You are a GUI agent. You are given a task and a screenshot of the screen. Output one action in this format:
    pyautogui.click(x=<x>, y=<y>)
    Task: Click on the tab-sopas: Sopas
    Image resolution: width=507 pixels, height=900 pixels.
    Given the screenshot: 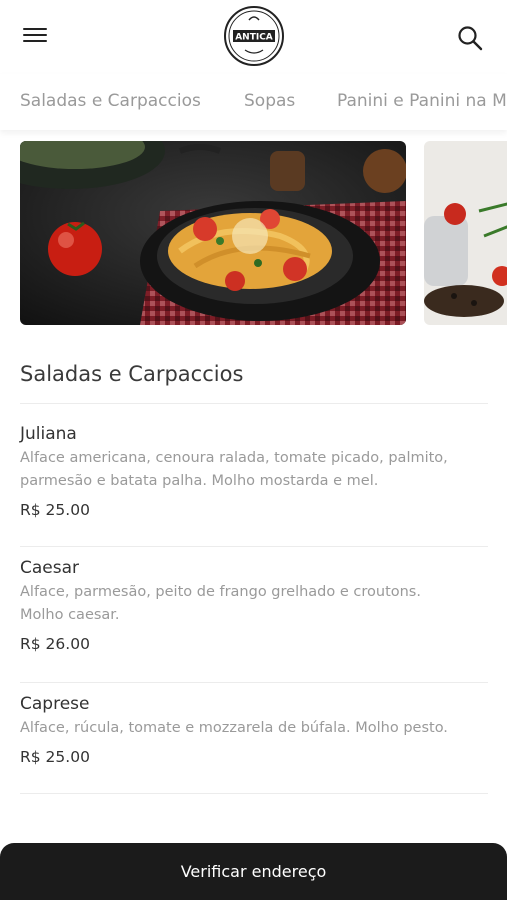 What is the action you would take?
    pyautogui.click(x=269, y=101)
    